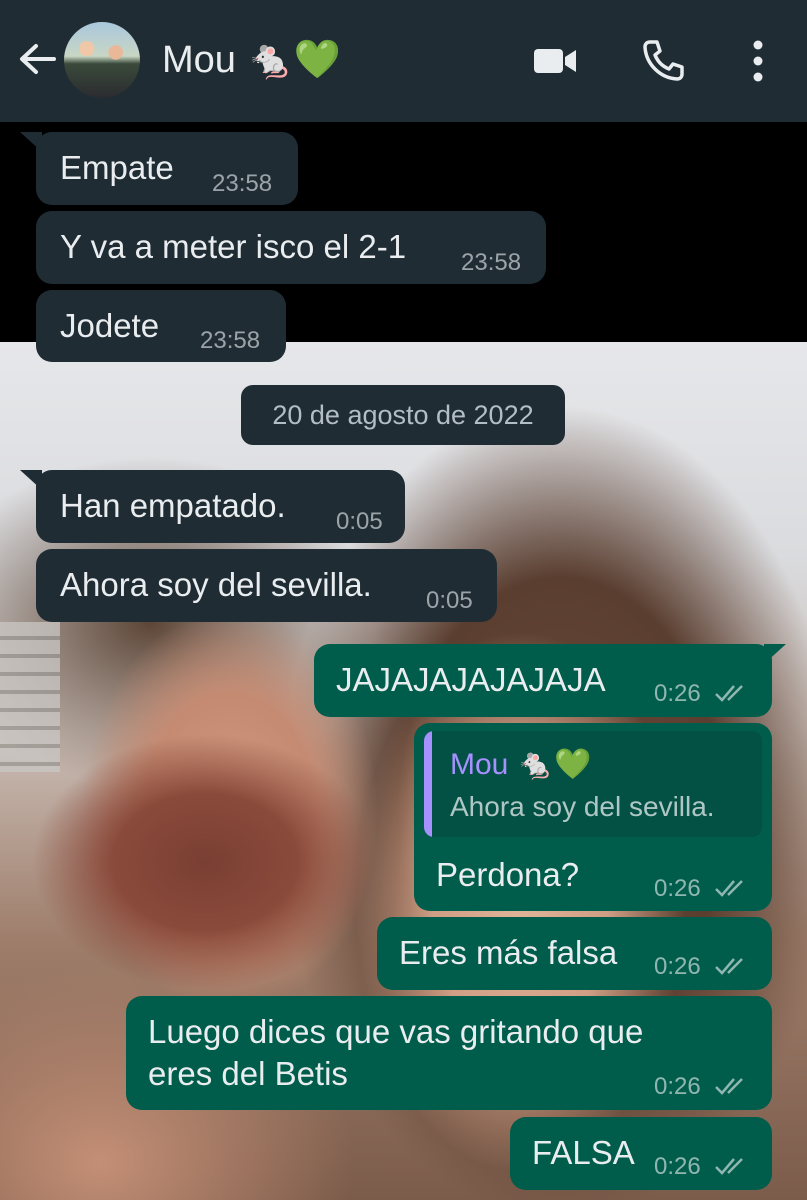 The width and height of the screenshot is (807, 1200). What do you see at coordinates (102, 60) in the screenshot?
I see `contact-avatar` at bounding box center [102, 60].